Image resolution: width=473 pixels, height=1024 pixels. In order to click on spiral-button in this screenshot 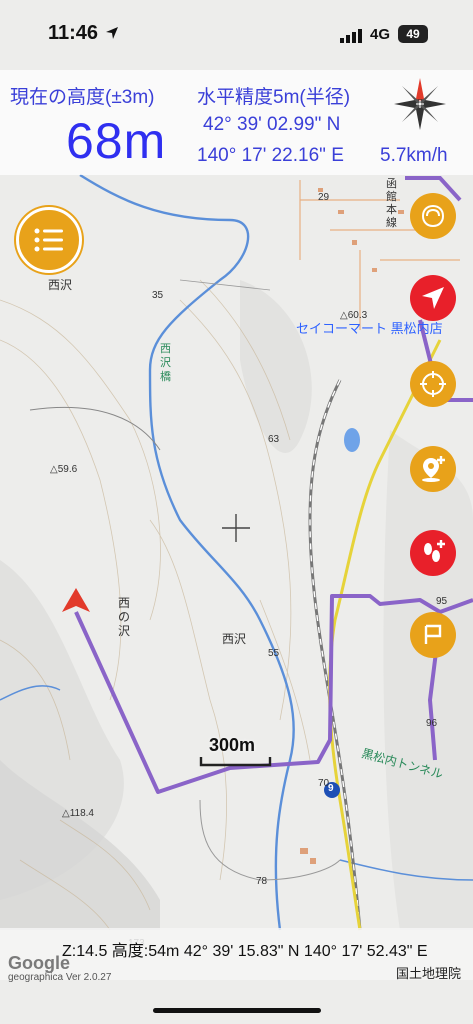, I will do `click(433, 216)`.